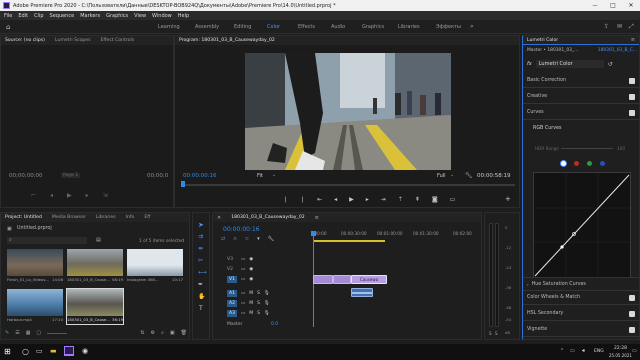  Describe the element at coordinates (262, 324) in the screenshot. I see `master-track: Master 0.0` at that location.